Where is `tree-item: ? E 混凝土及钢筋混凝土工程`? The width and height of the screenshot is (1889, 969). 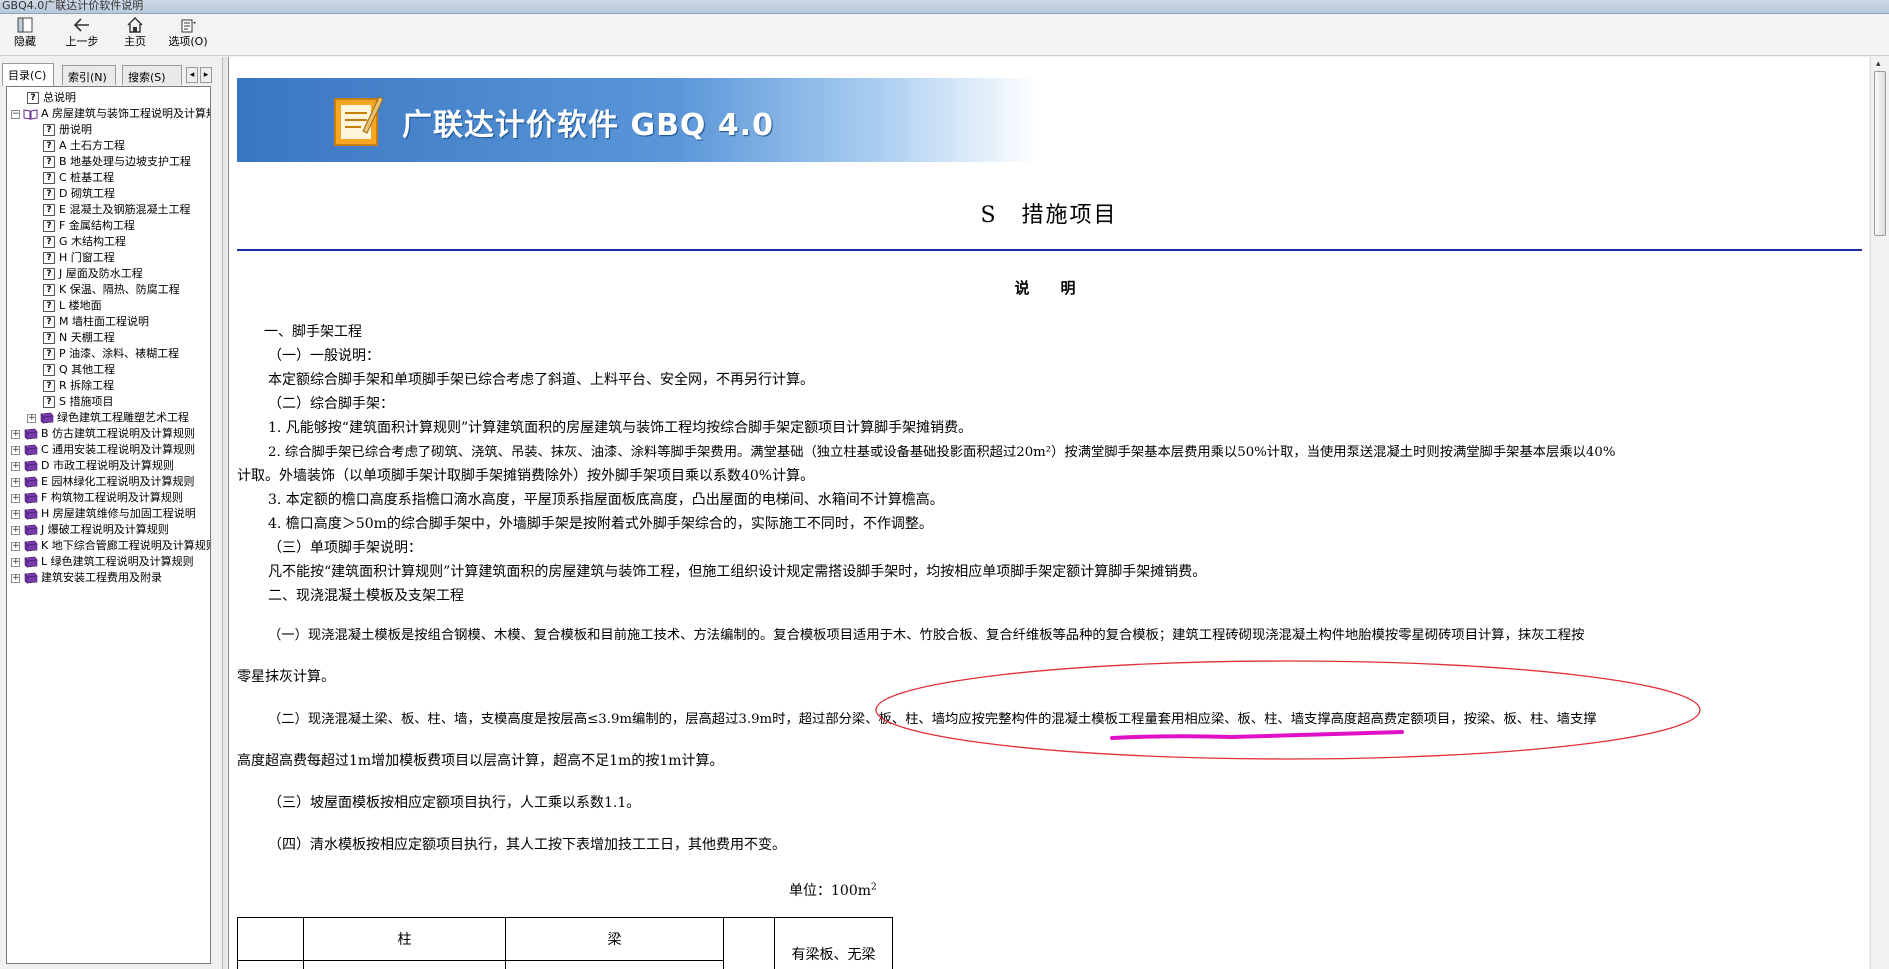 tree-item: ? E 混凝土及钢筋混凝土工程 is located at coordinates (107, 210).